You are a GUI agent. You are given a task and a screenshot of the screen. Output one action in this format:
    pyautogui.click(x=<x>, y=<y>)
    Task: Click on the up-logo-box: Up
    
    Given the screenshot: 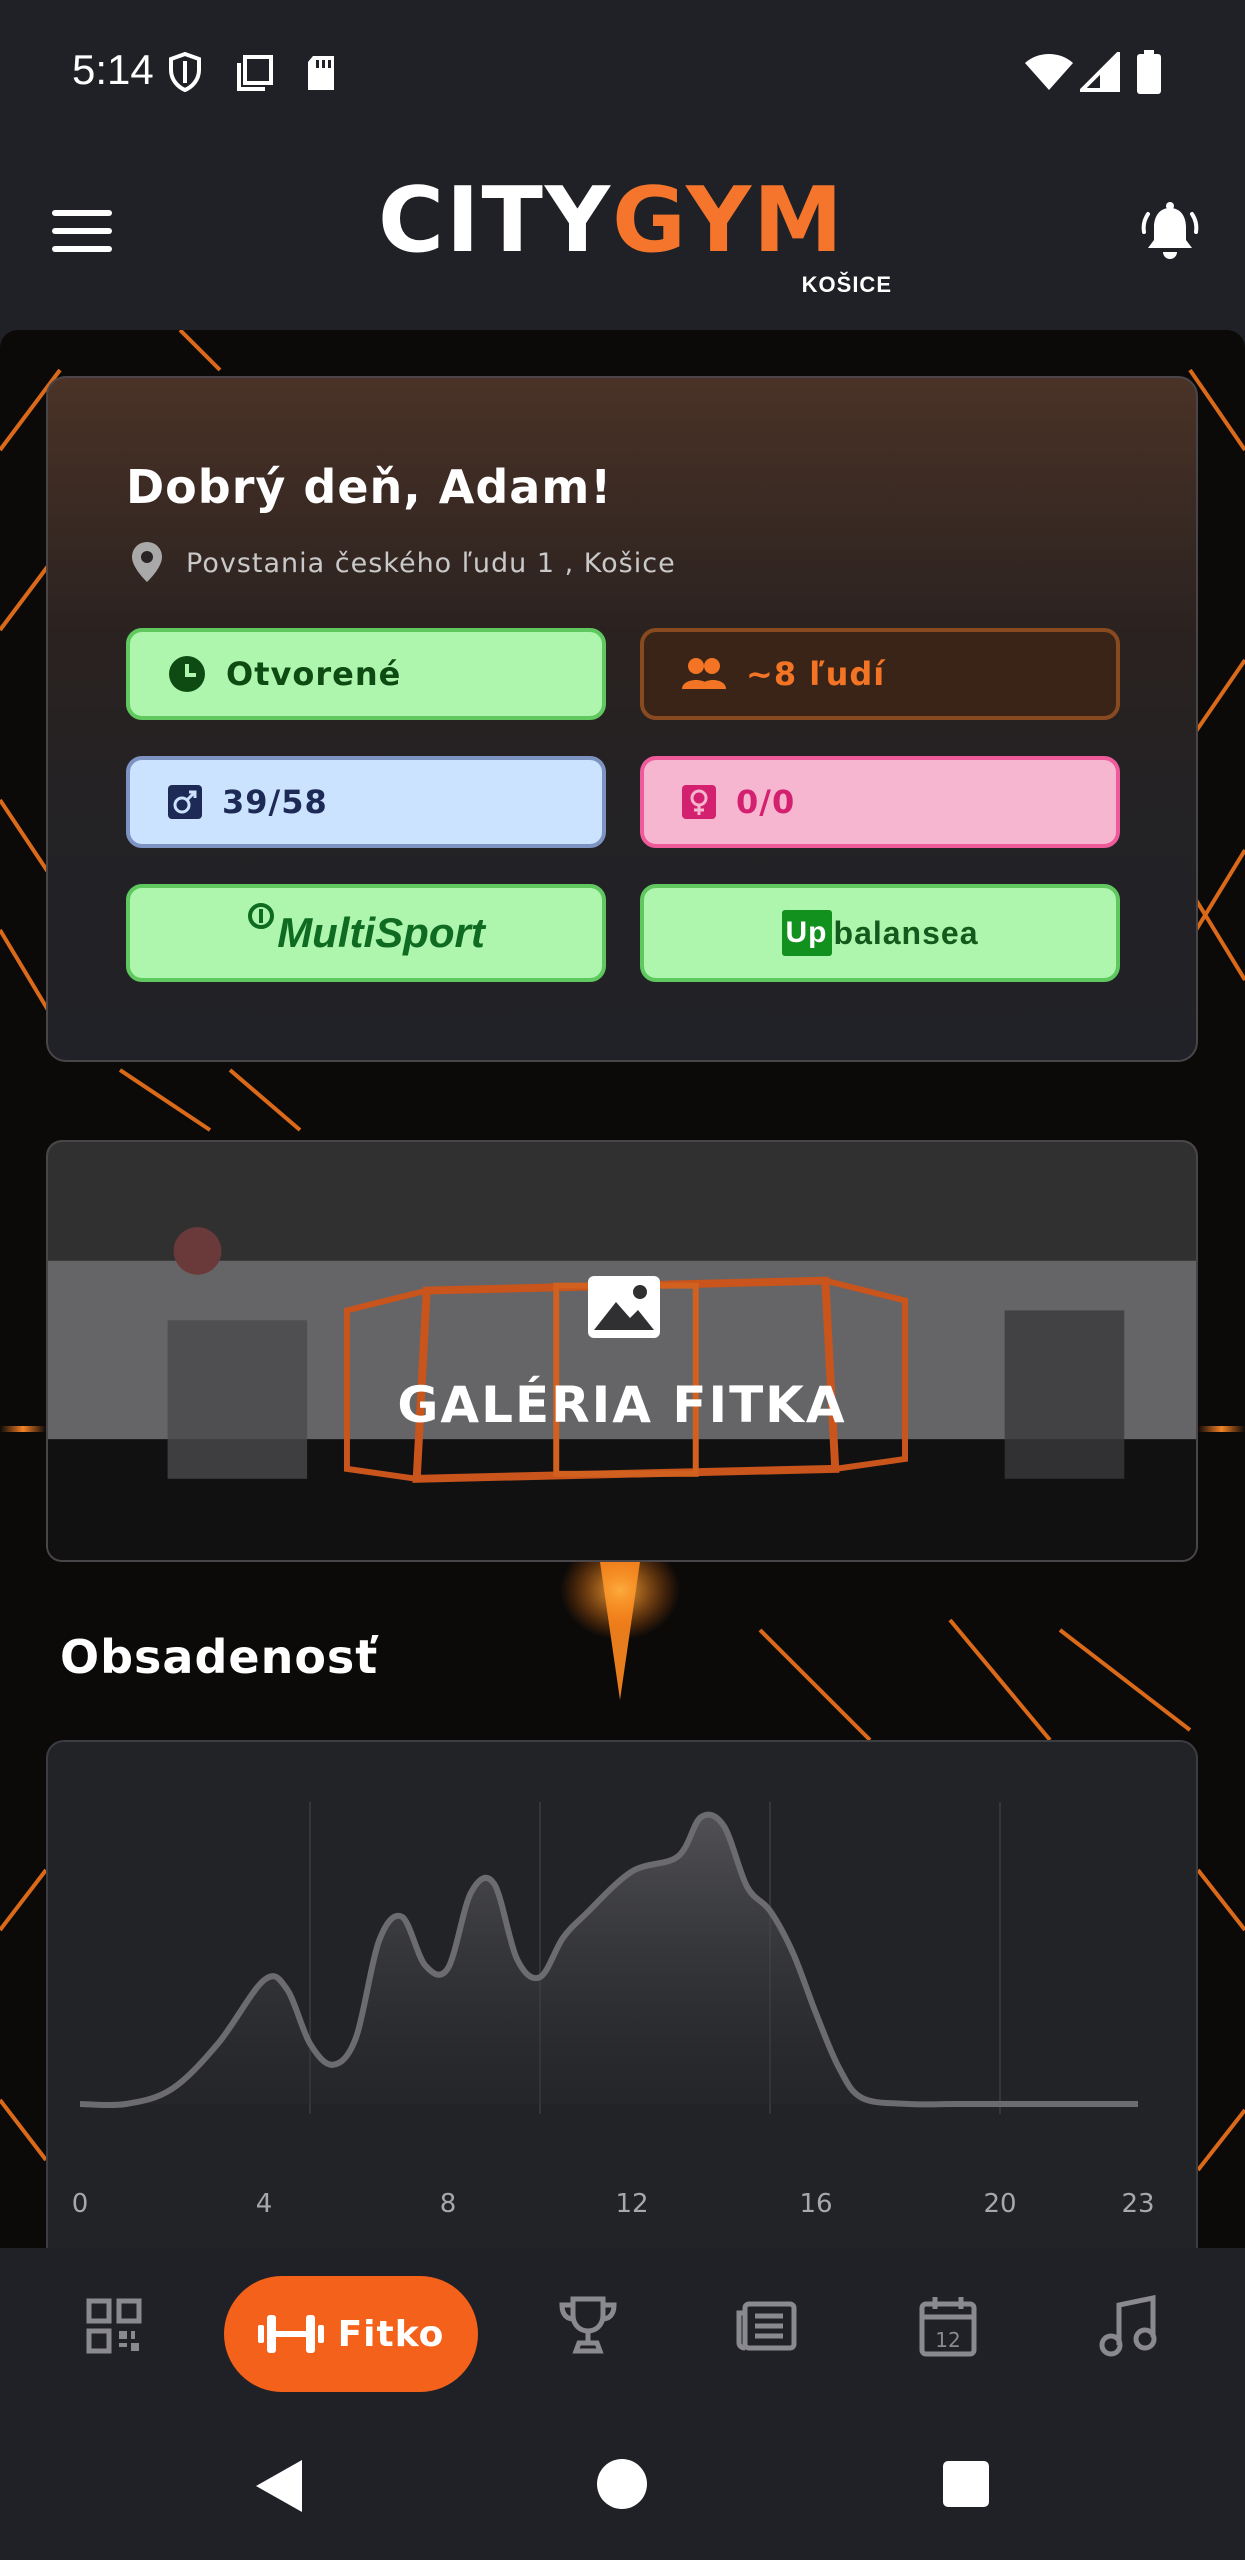 What is the action you would take?
    pyautogui.click(x=806, y=933)
    